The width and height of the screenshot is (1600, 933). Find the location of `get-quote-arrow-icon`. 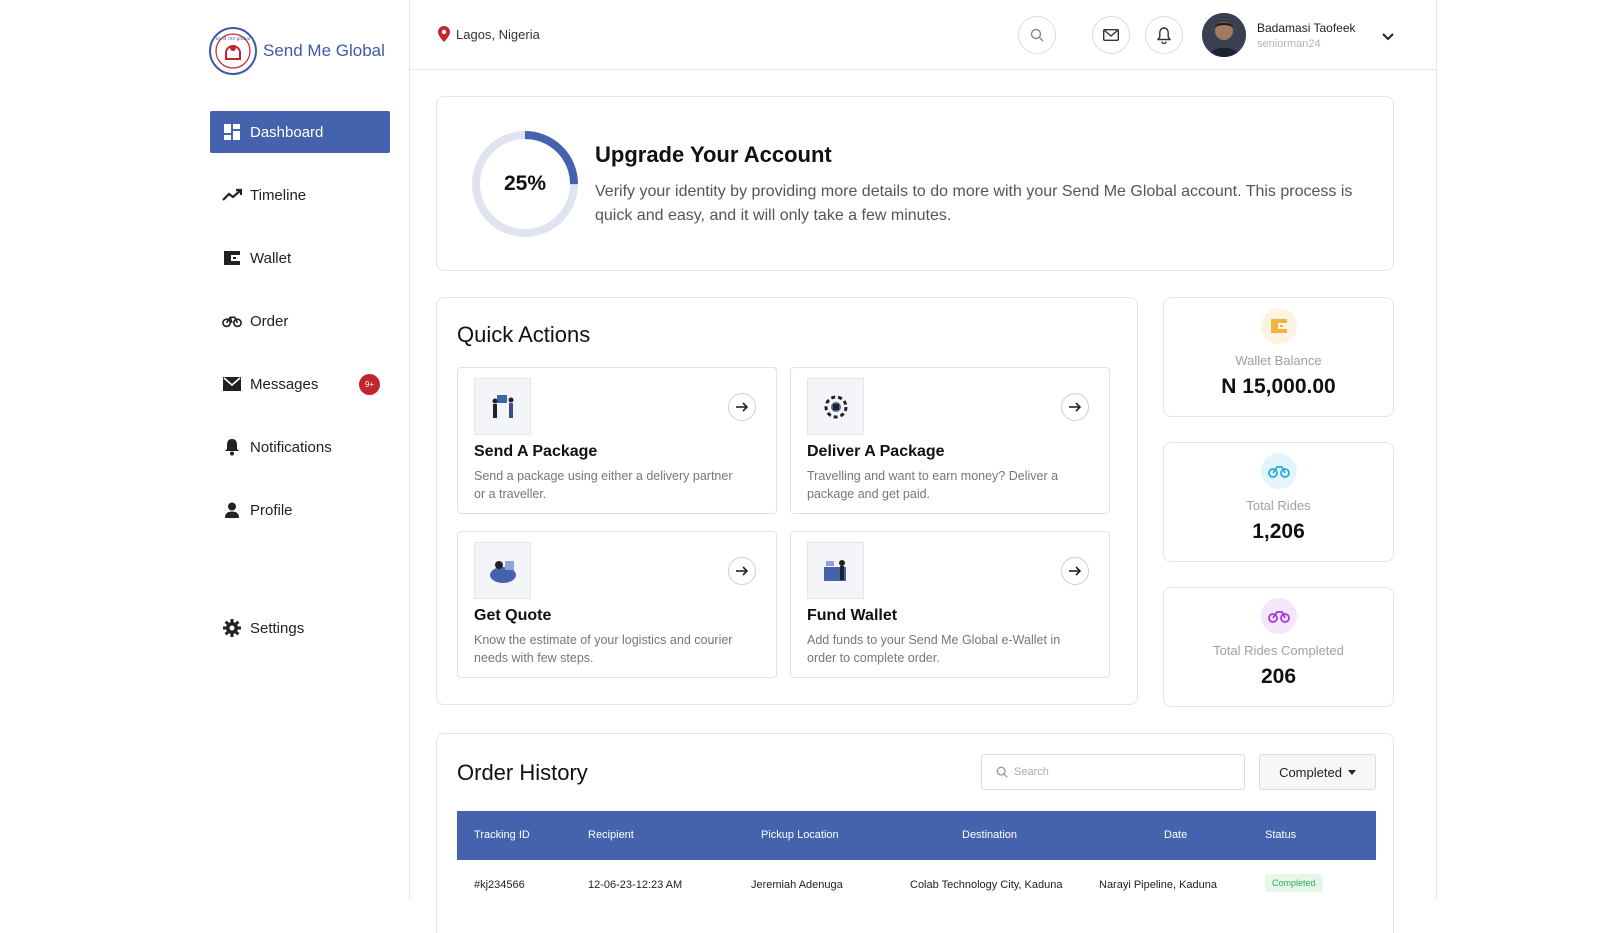

get-quote-arrow-icon is located at coordinates (742, 571).